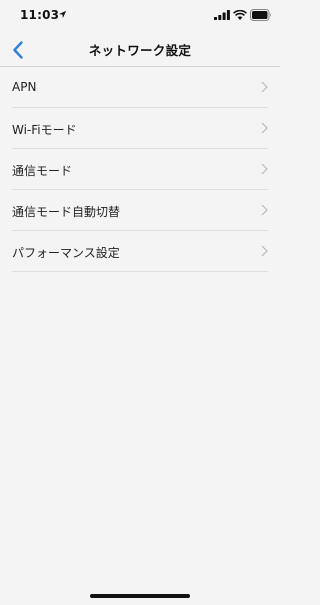 Image resolution: width=320 pixels, height=605 pixels. Describe the element at coordinates (140, 87) in the screenshot. I see `list-item-apn: APN` at that location.